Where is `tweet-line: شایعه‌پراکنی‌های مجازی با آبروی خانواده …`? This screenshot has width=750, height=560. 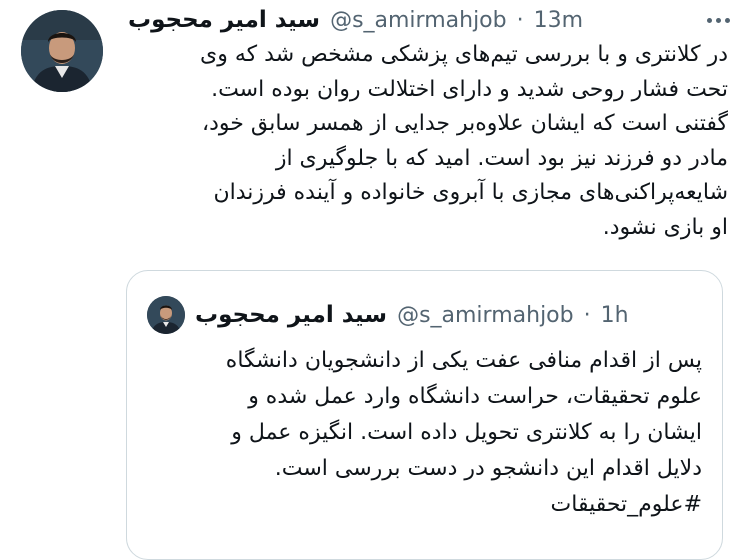
tweet-line: شایعه‌پراکنی‌های مجازی با آبروی خانواده … is located at coordinates (470, 192).